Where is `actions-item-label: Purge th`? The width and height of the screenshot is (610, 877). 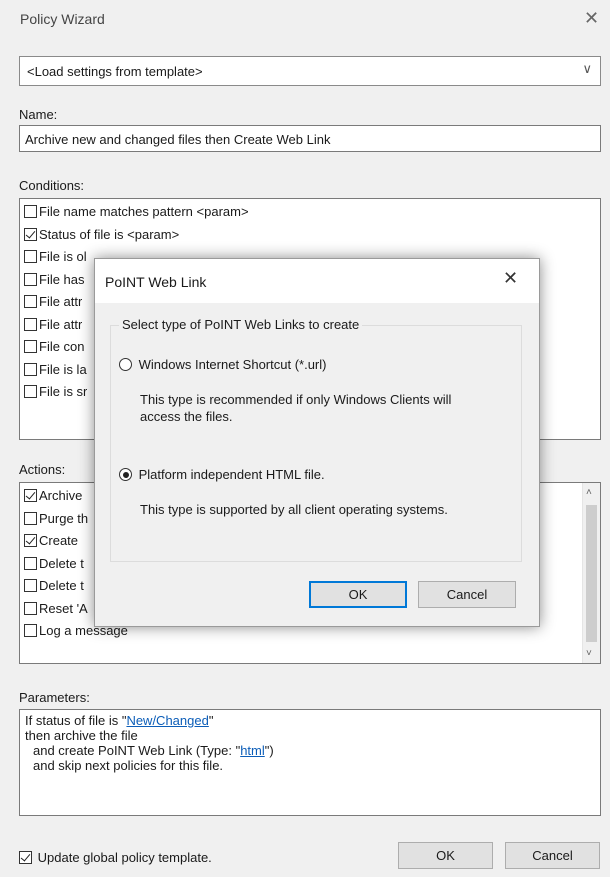
actions-item-label: Purge th is located at coordinates (64, 518).